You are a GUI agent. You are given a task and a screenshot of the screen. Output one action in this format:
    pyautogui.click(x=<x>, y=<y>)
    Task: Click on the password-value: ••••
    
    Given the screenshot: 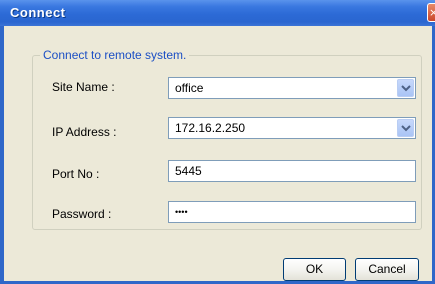 What is the action you would take?
    pyautogui.click(x=181, y=212)
    